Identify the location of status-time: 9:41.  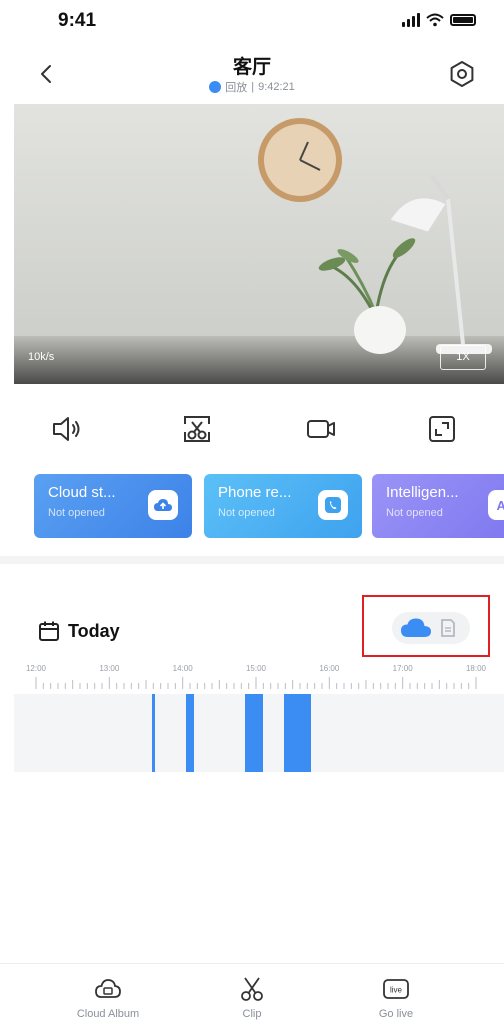
(77, 20).